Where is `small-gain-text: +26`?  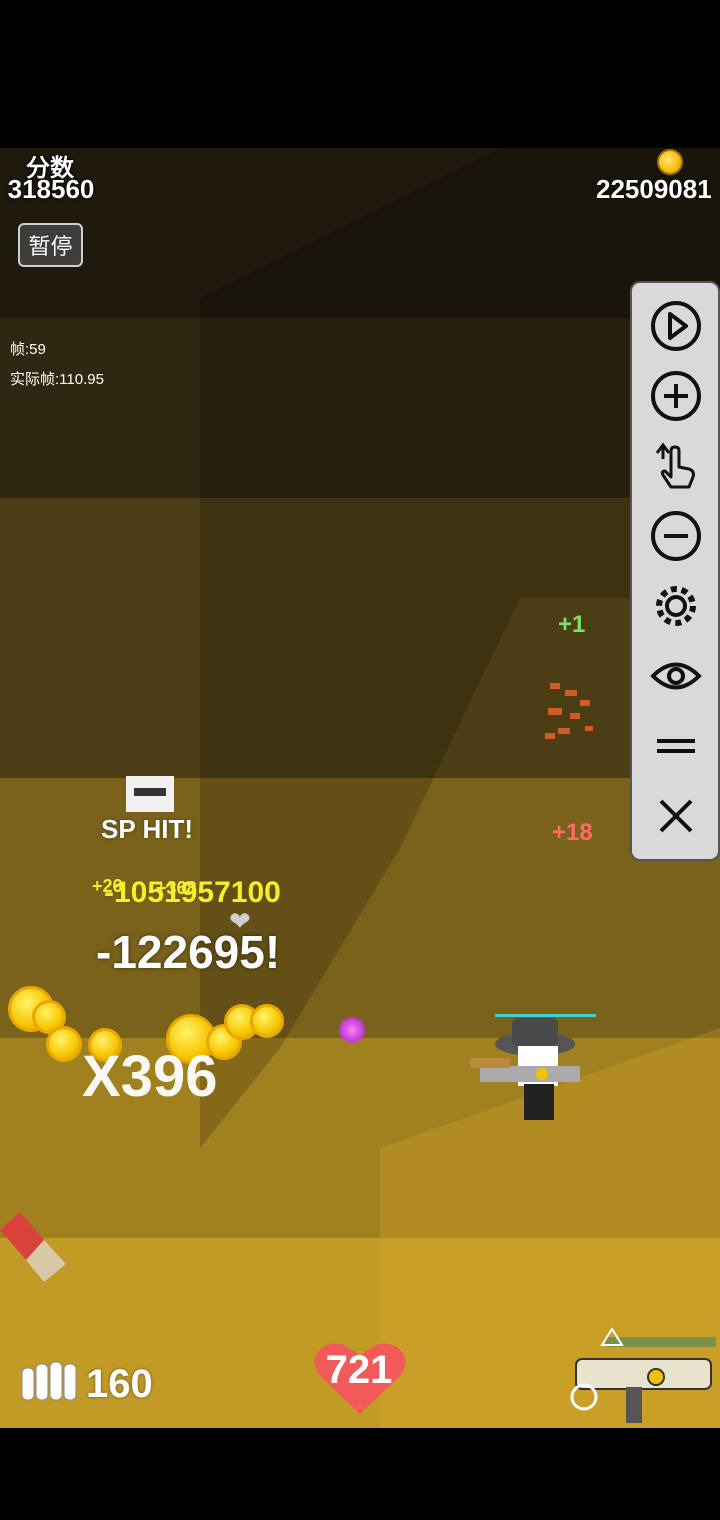 small-gain-text: +26 is located at coordinates (107, 886).